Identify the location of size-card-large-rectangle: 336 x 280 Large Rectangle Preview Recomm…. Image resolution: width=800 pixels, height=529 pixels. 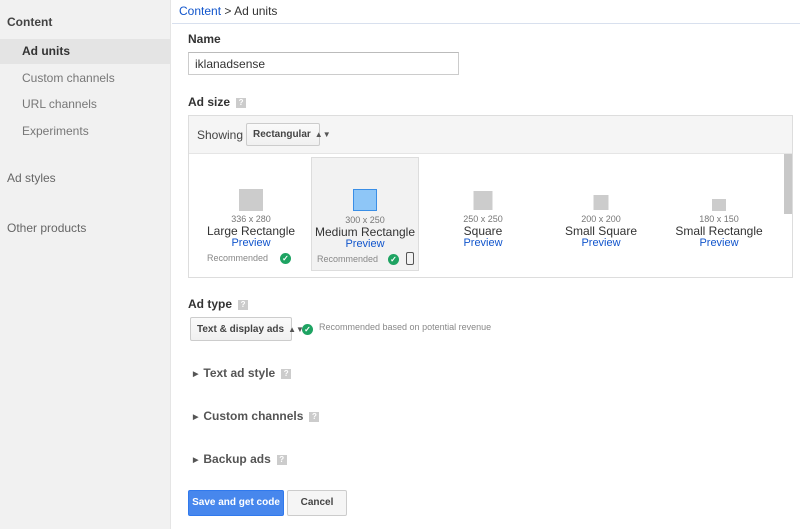
(251, 214).